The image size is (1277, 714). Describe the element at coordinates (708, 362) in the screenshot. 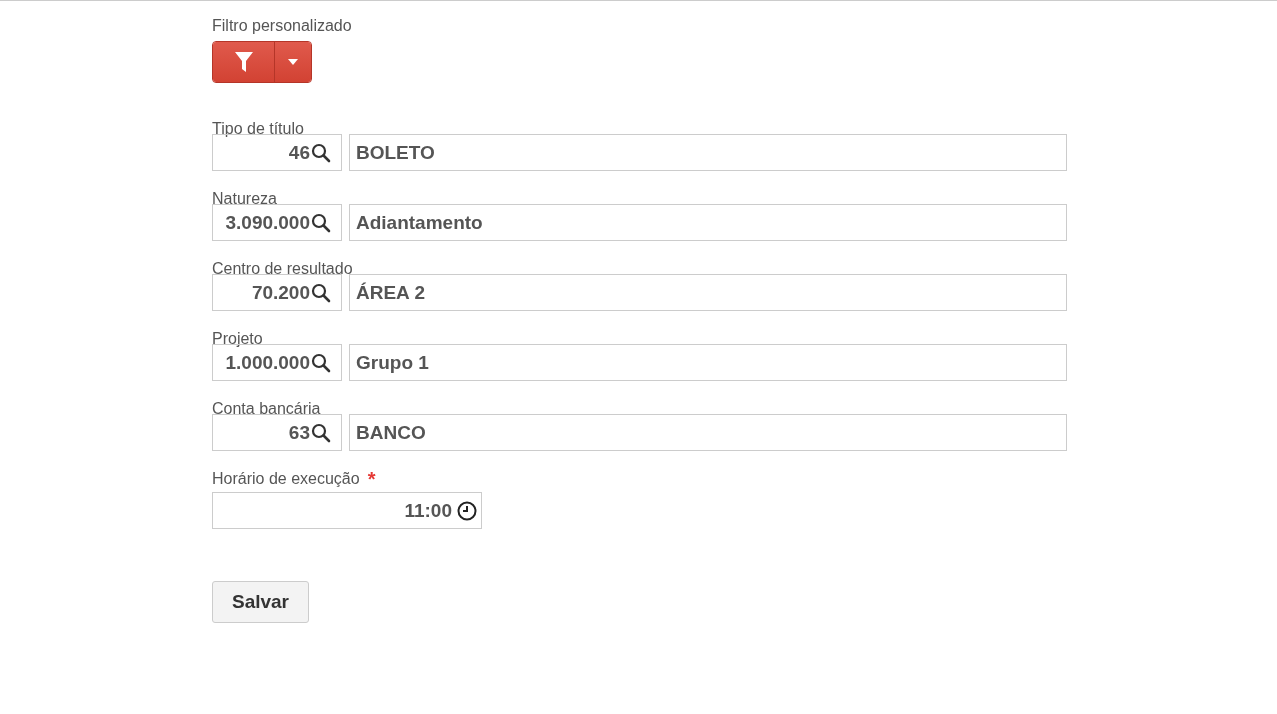

I see `description-field: Grupo 1` at that location.